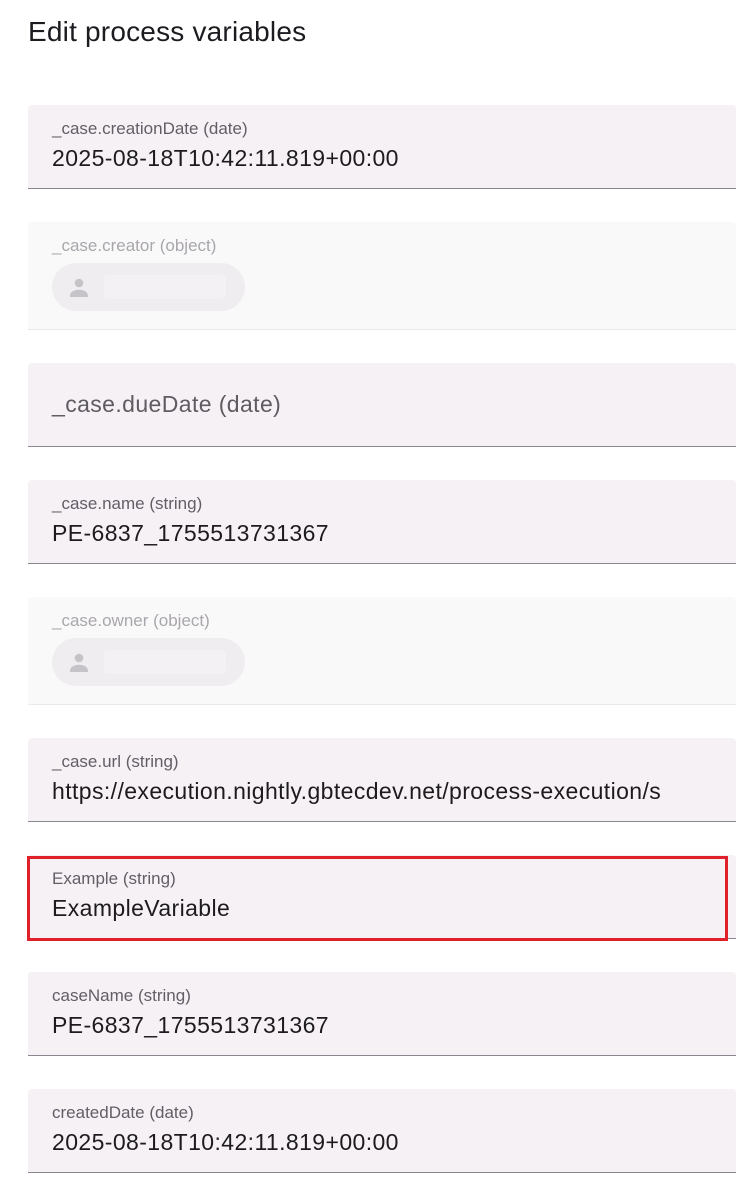 The height and width of the screenshot is (1193, 755). Describe the element at coordinates (115, 761) in the screenshot. I see `field-label: _case.url (string)` at that location.